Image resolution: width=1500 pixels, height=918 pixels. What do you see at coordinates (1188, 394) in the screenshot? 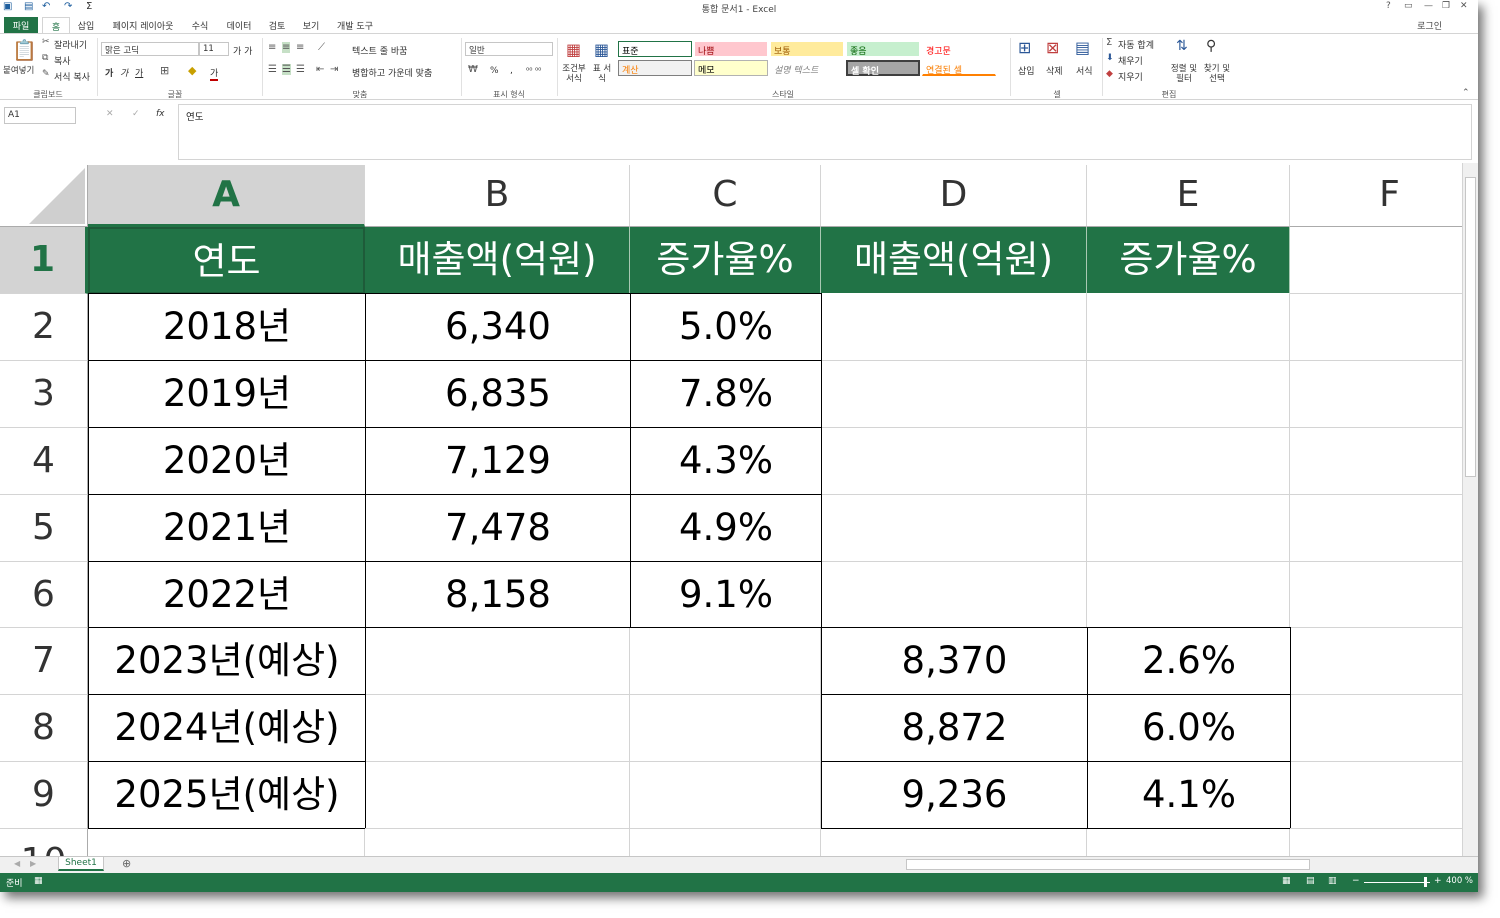
I see `cell-e3` at bounding box center [1188, 394].